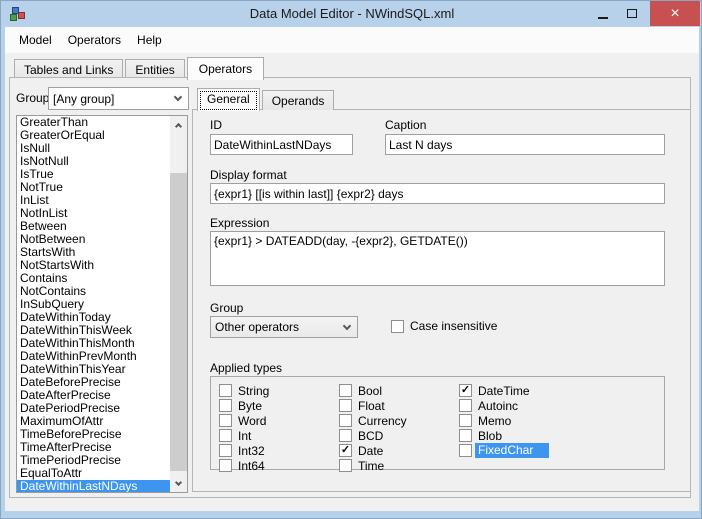  Describe the element at coordinates (225, 420) in the screenshot. I see `type-checkbox-word` at that location.